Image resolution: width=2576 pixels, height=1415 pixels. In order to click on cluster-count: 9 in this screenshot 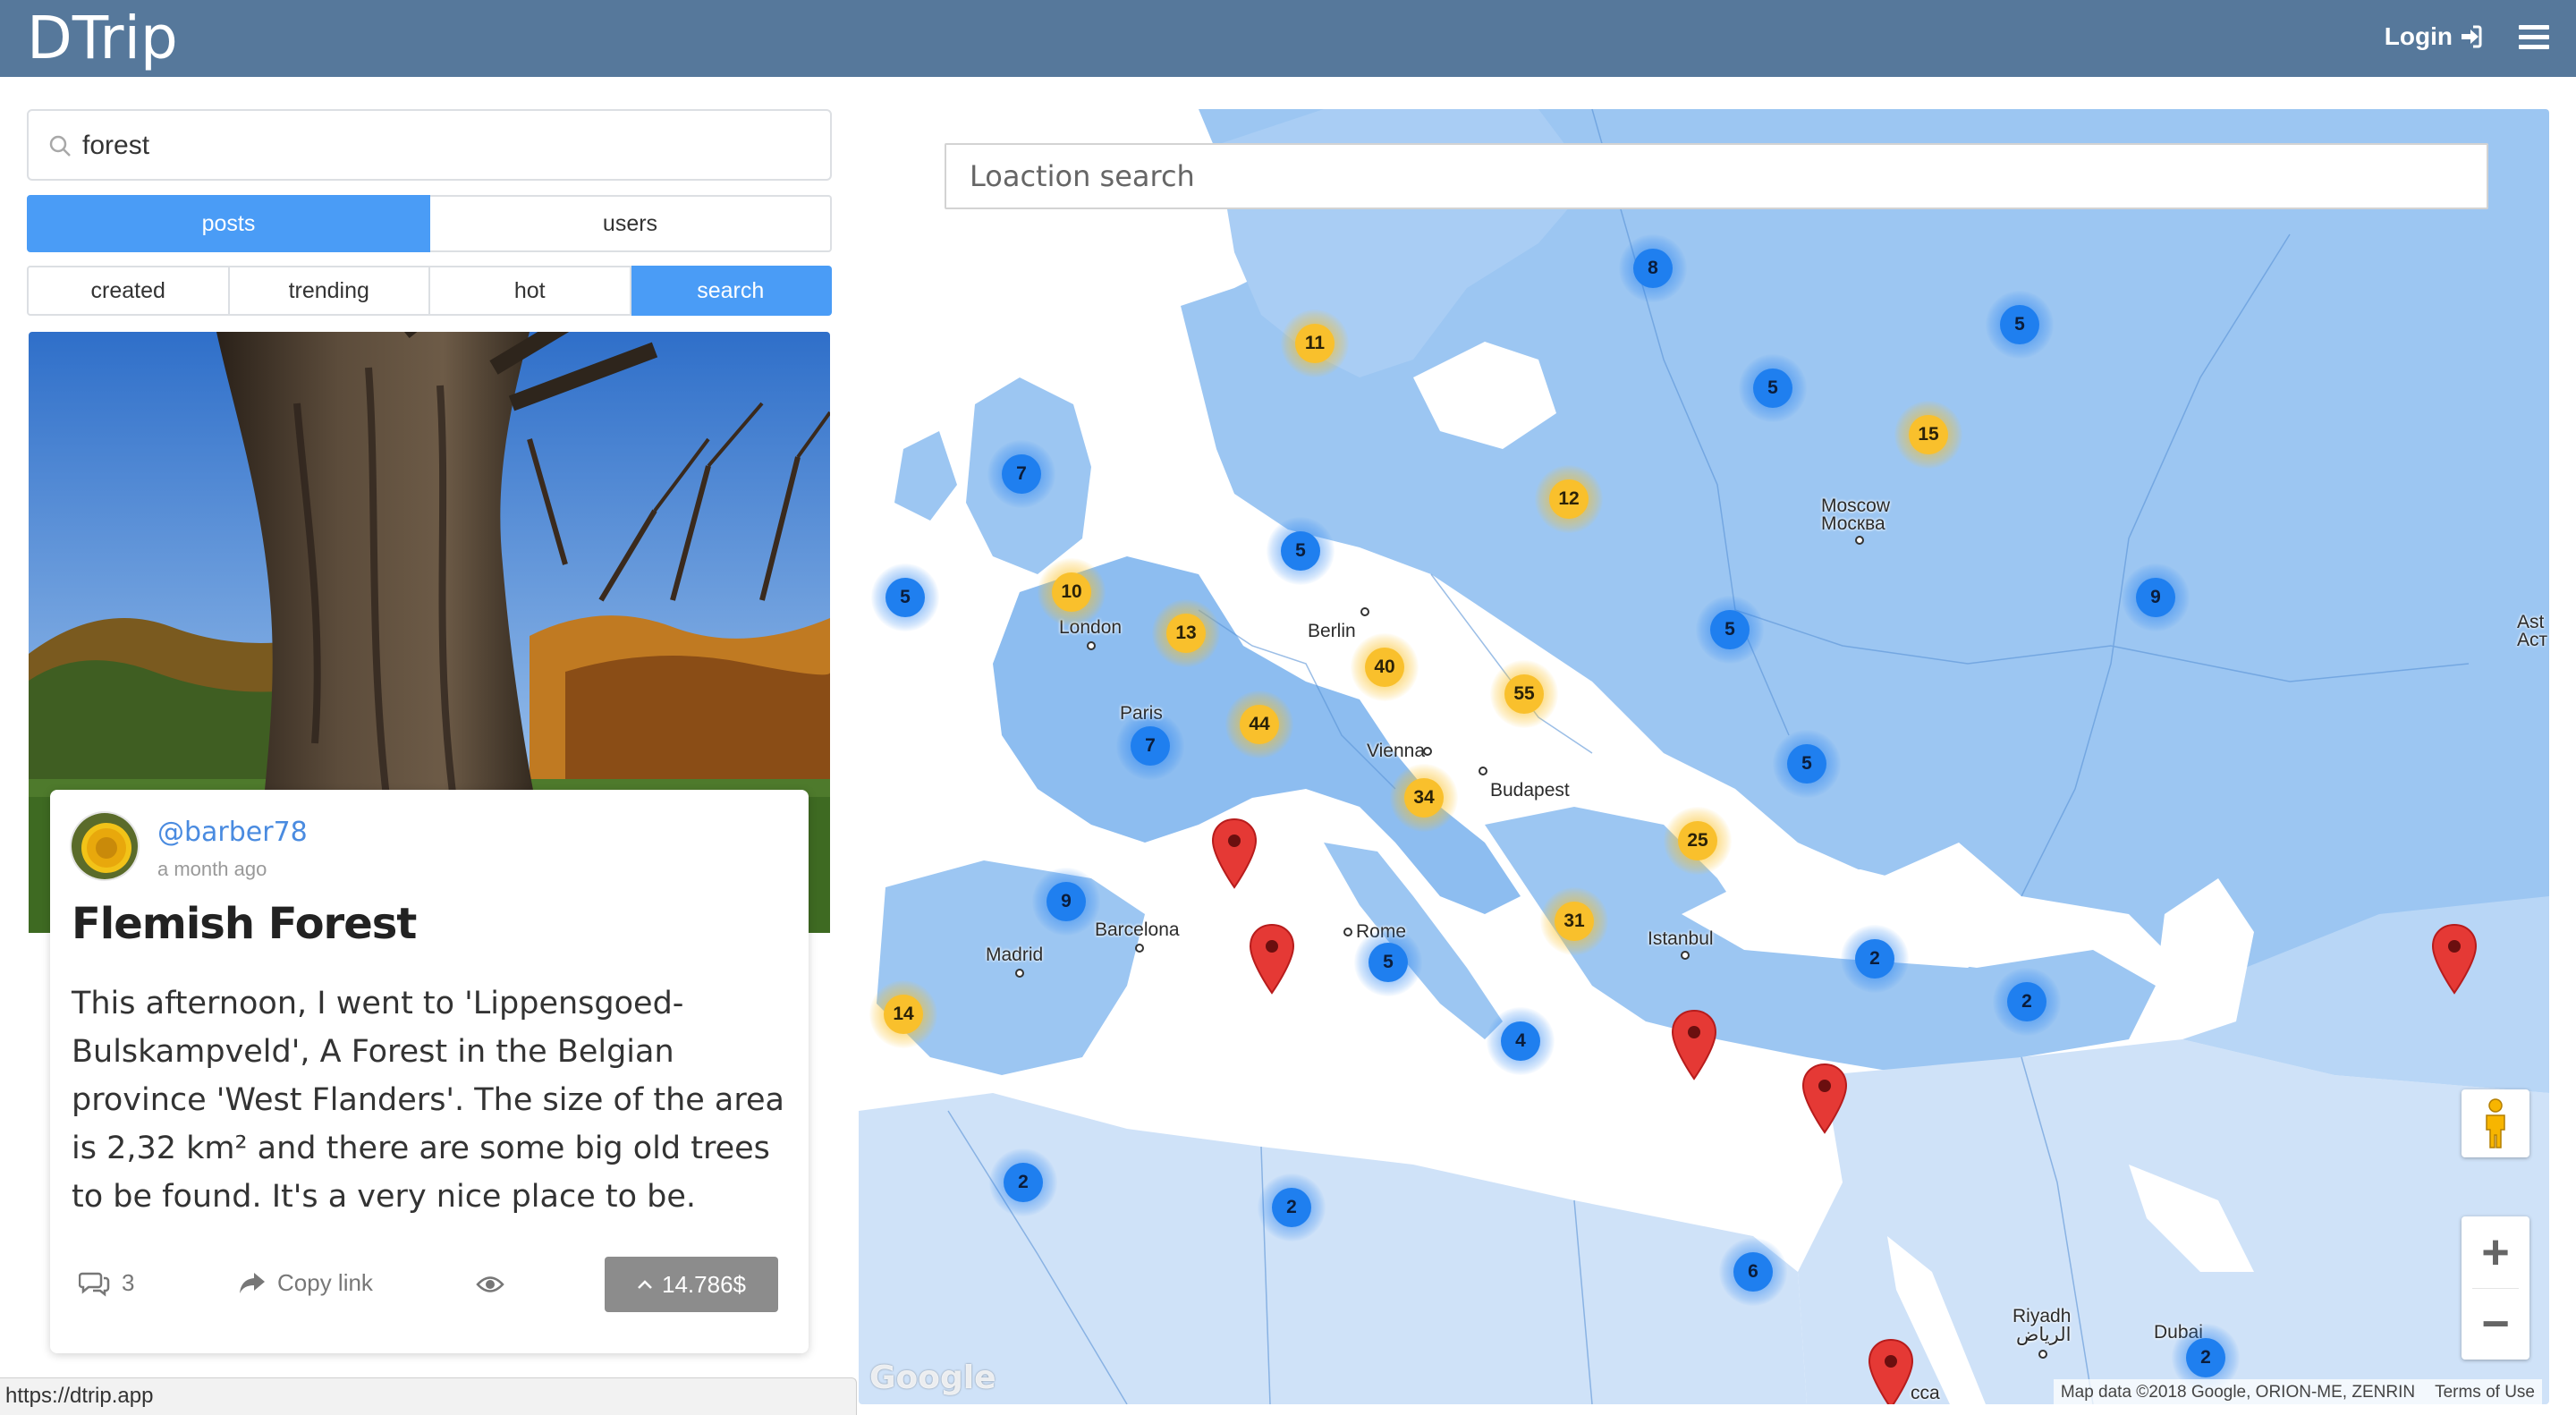, I will do `click(2155, 597)`.